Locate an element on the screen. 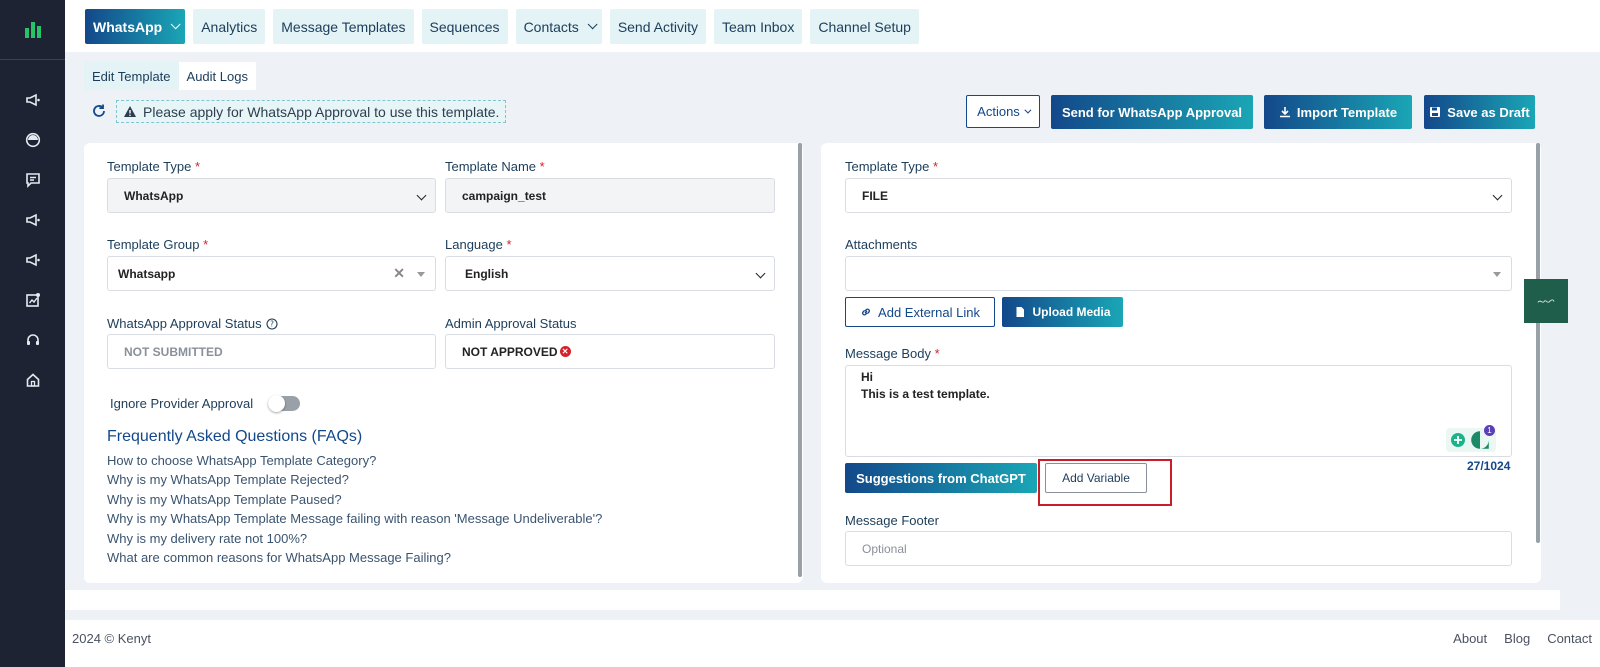  language-value: English is located at coordinates (487, 273).